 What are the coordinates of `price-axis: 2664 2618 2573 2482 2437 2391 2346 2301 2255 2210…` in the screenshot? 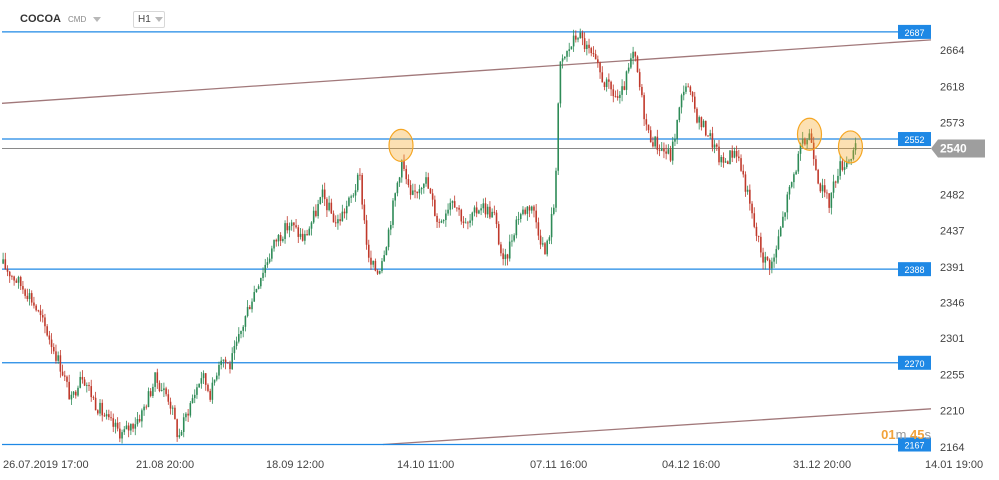 It's located at (941, 239).